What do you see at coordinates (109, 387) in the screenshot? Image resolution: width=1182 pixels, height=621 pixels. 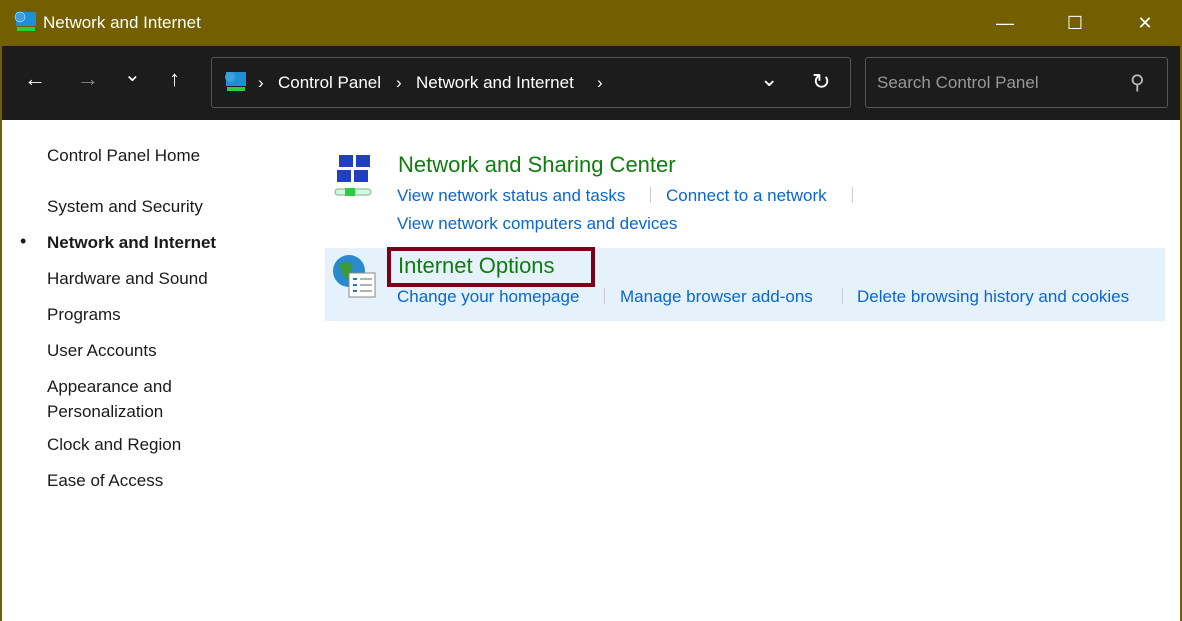 I see `sidebar-item-appearance: Appearance and` at bounding box center [109, 387].